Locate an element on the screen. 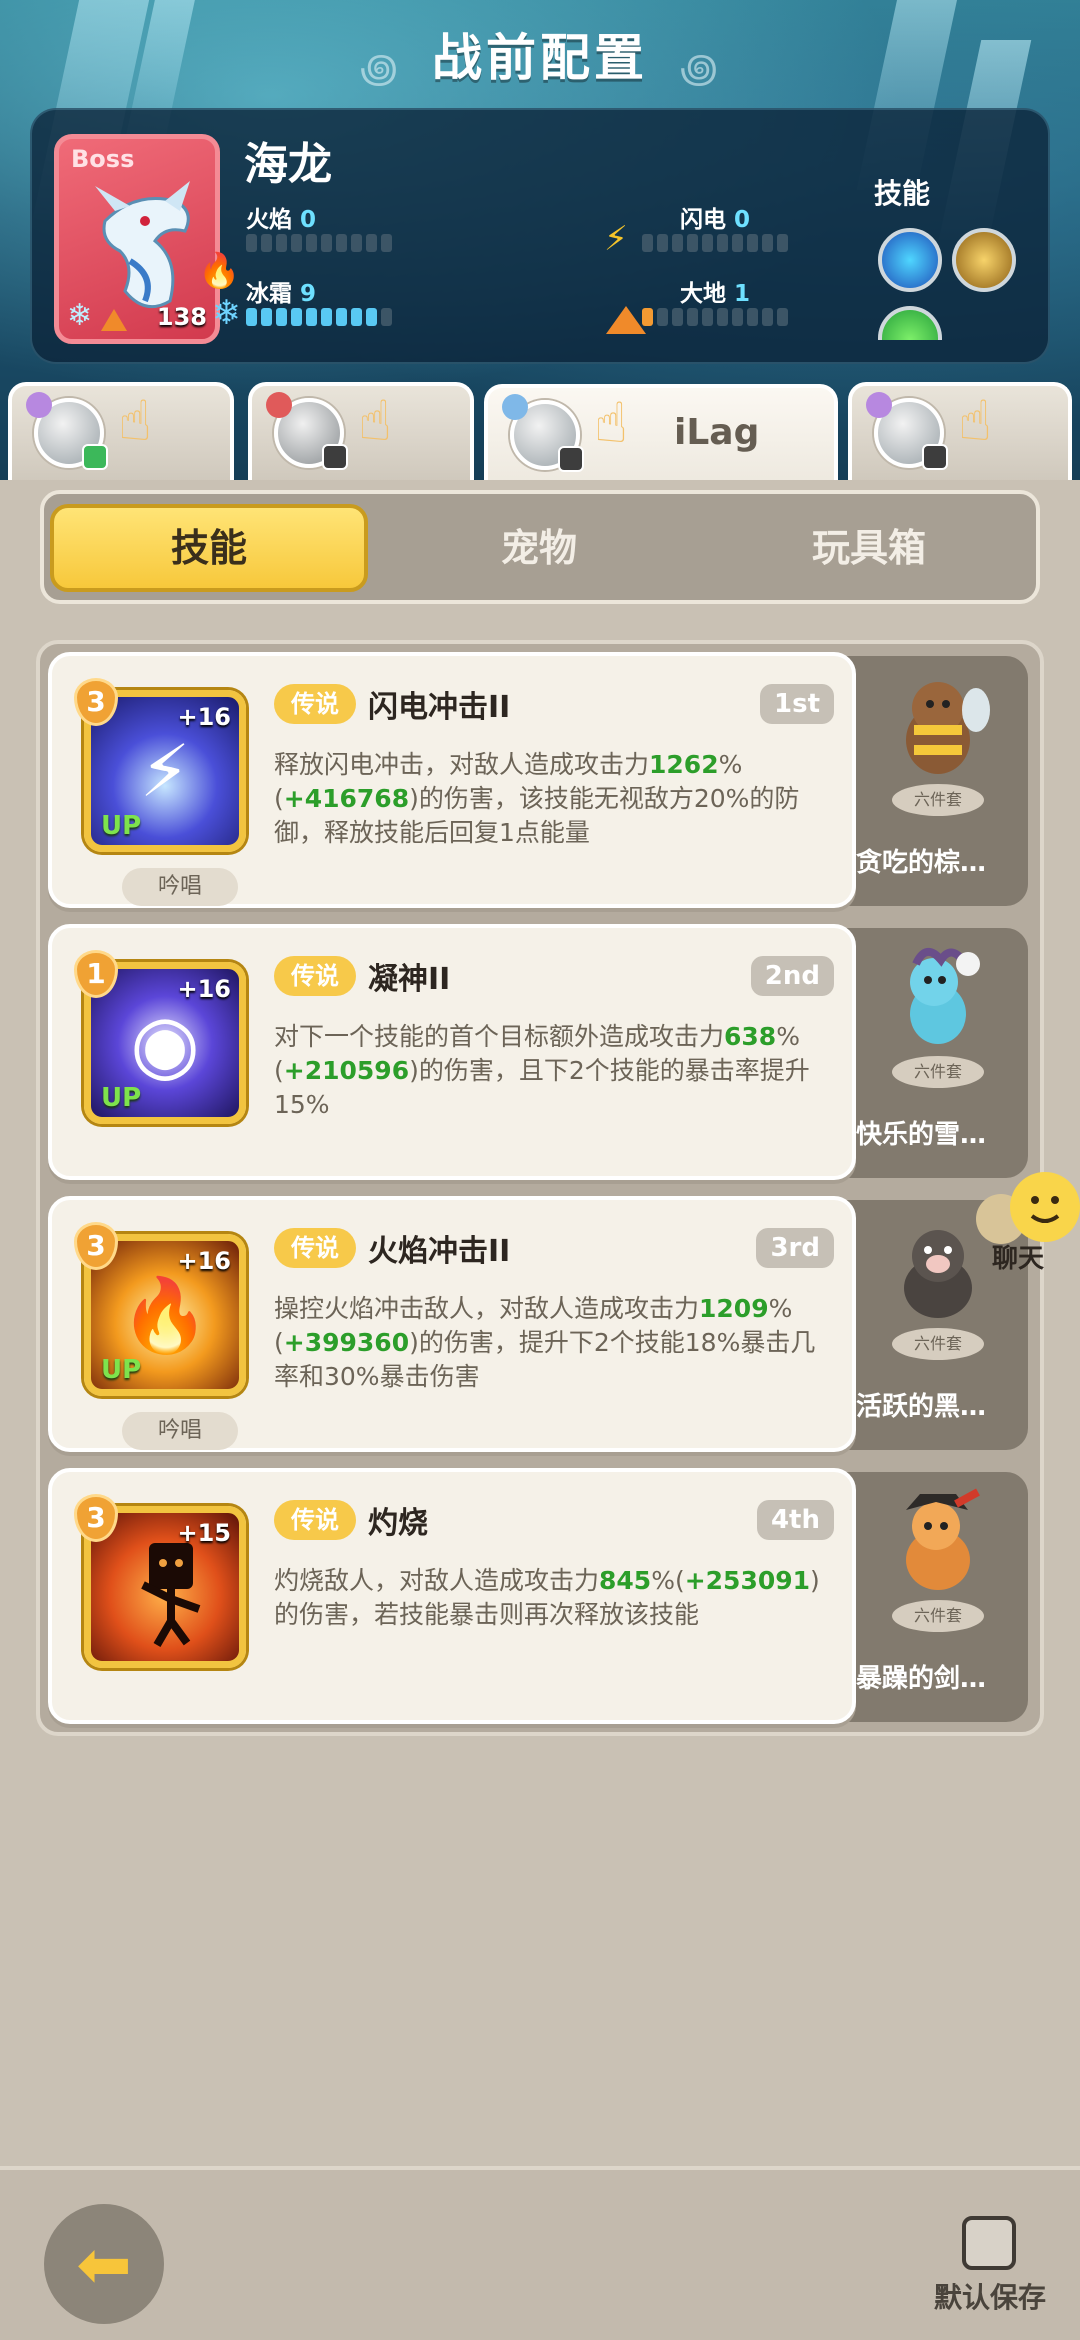 The image size is (1080, 2340). player-tab-2: ☝ is located at coordinates (361, 432).